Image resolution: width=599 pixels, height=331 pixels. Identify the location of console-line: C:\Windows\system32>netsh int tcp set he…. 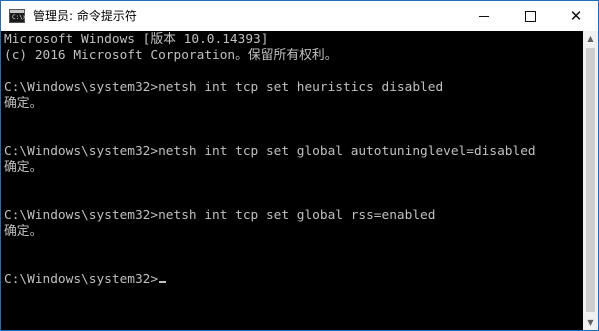
(224, 87).